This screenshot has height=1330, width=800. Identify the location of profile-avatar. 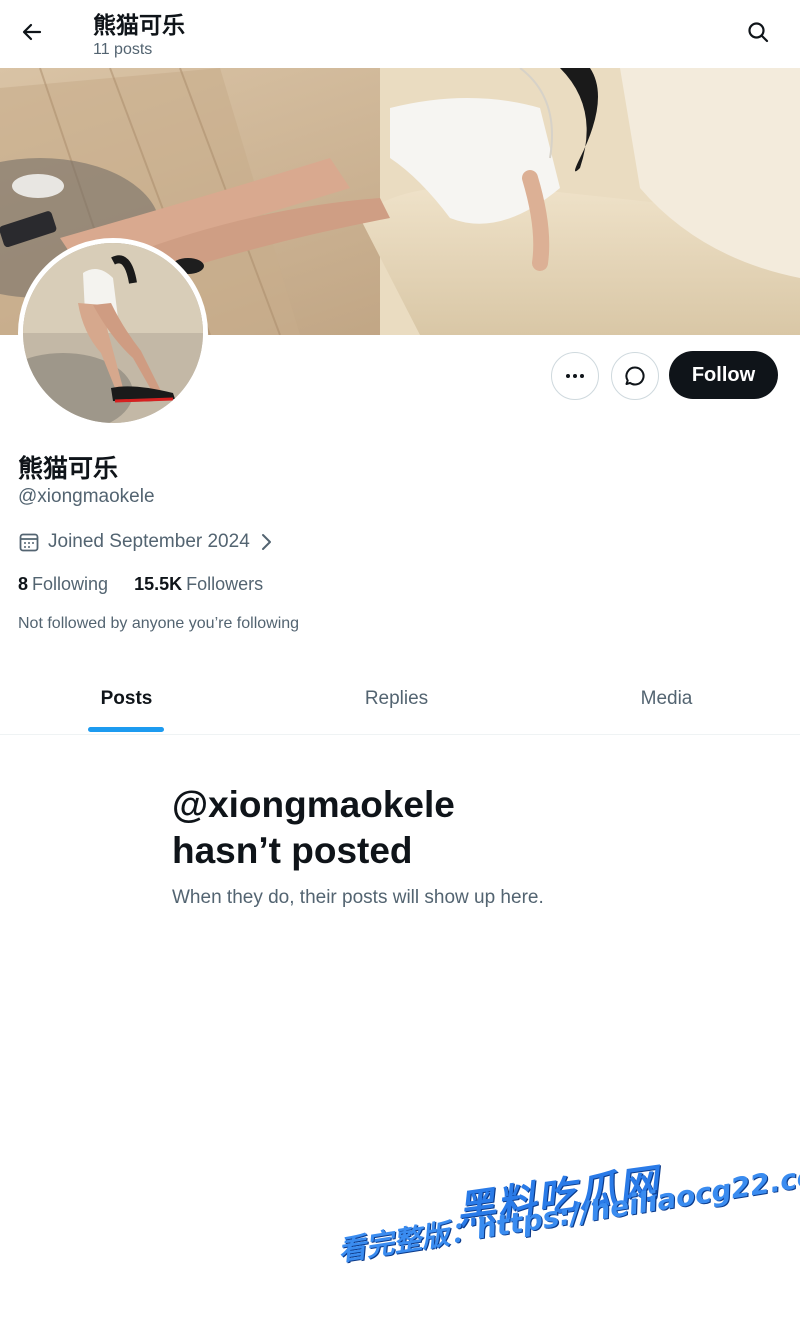
(113, 333).